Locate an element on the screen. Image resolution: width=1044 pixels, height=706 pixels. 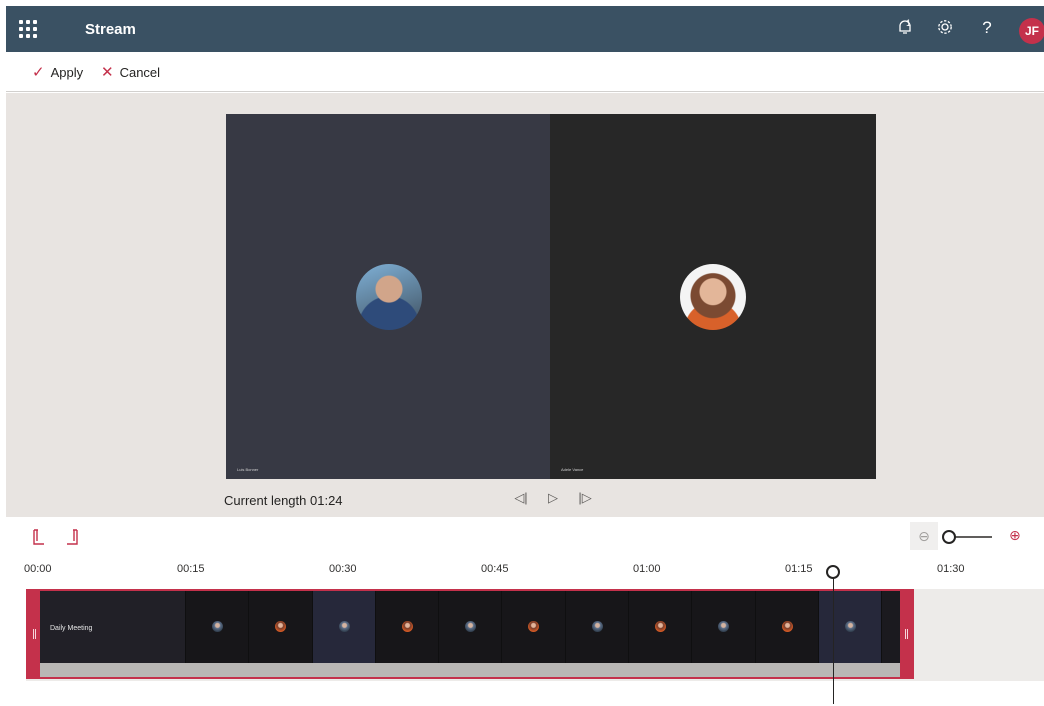
trim-start-icon is located at coordinates (39, 539).